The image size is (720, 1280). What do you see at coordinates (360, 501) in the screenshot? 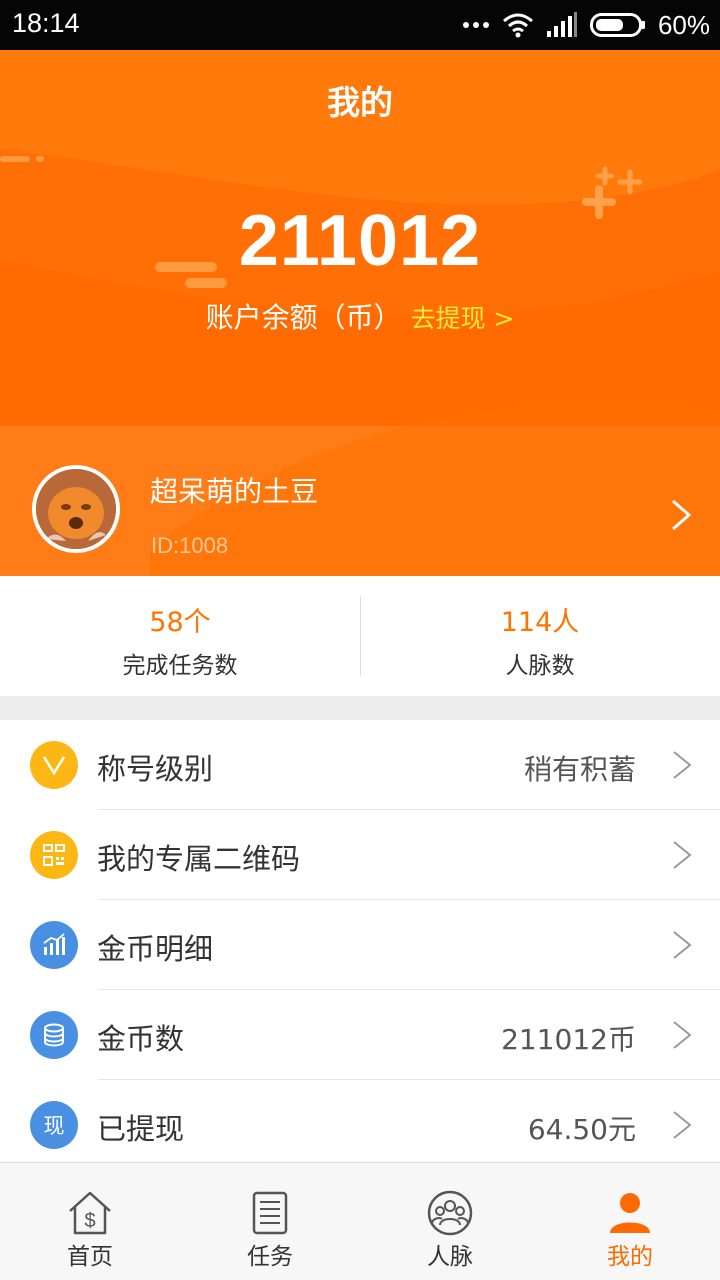
I see `profile-row: 超呆萌的土豆 ID:1008` at bounding box center [360, 501].